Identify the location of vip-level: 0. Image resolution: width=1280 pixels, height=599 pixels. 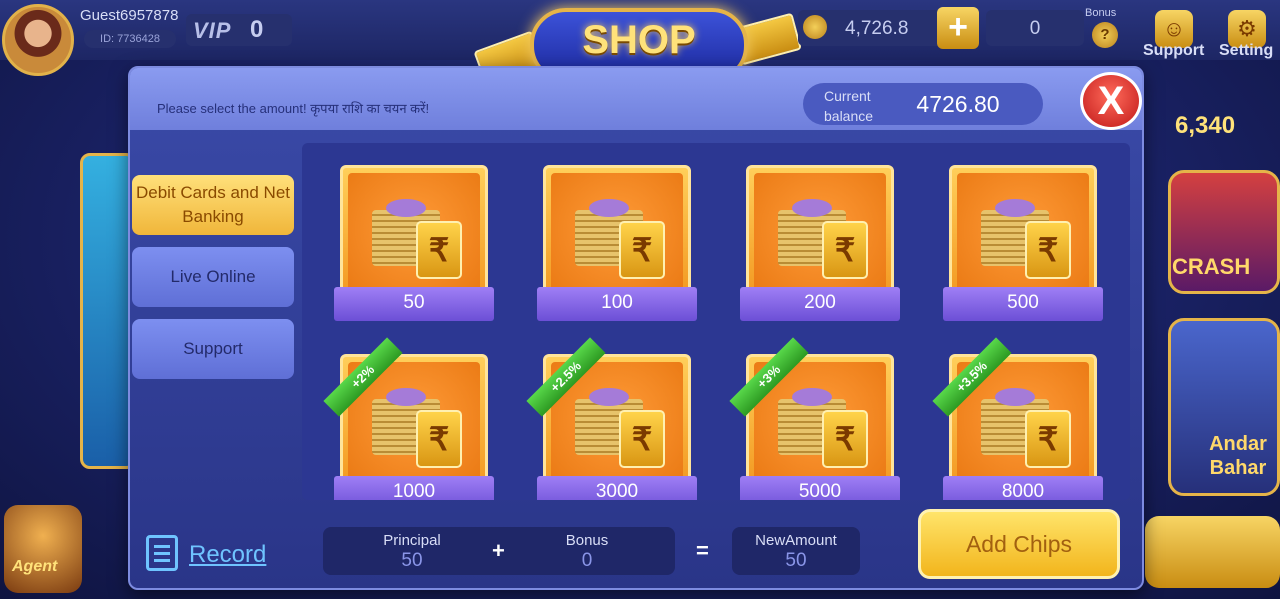
(257, 29).